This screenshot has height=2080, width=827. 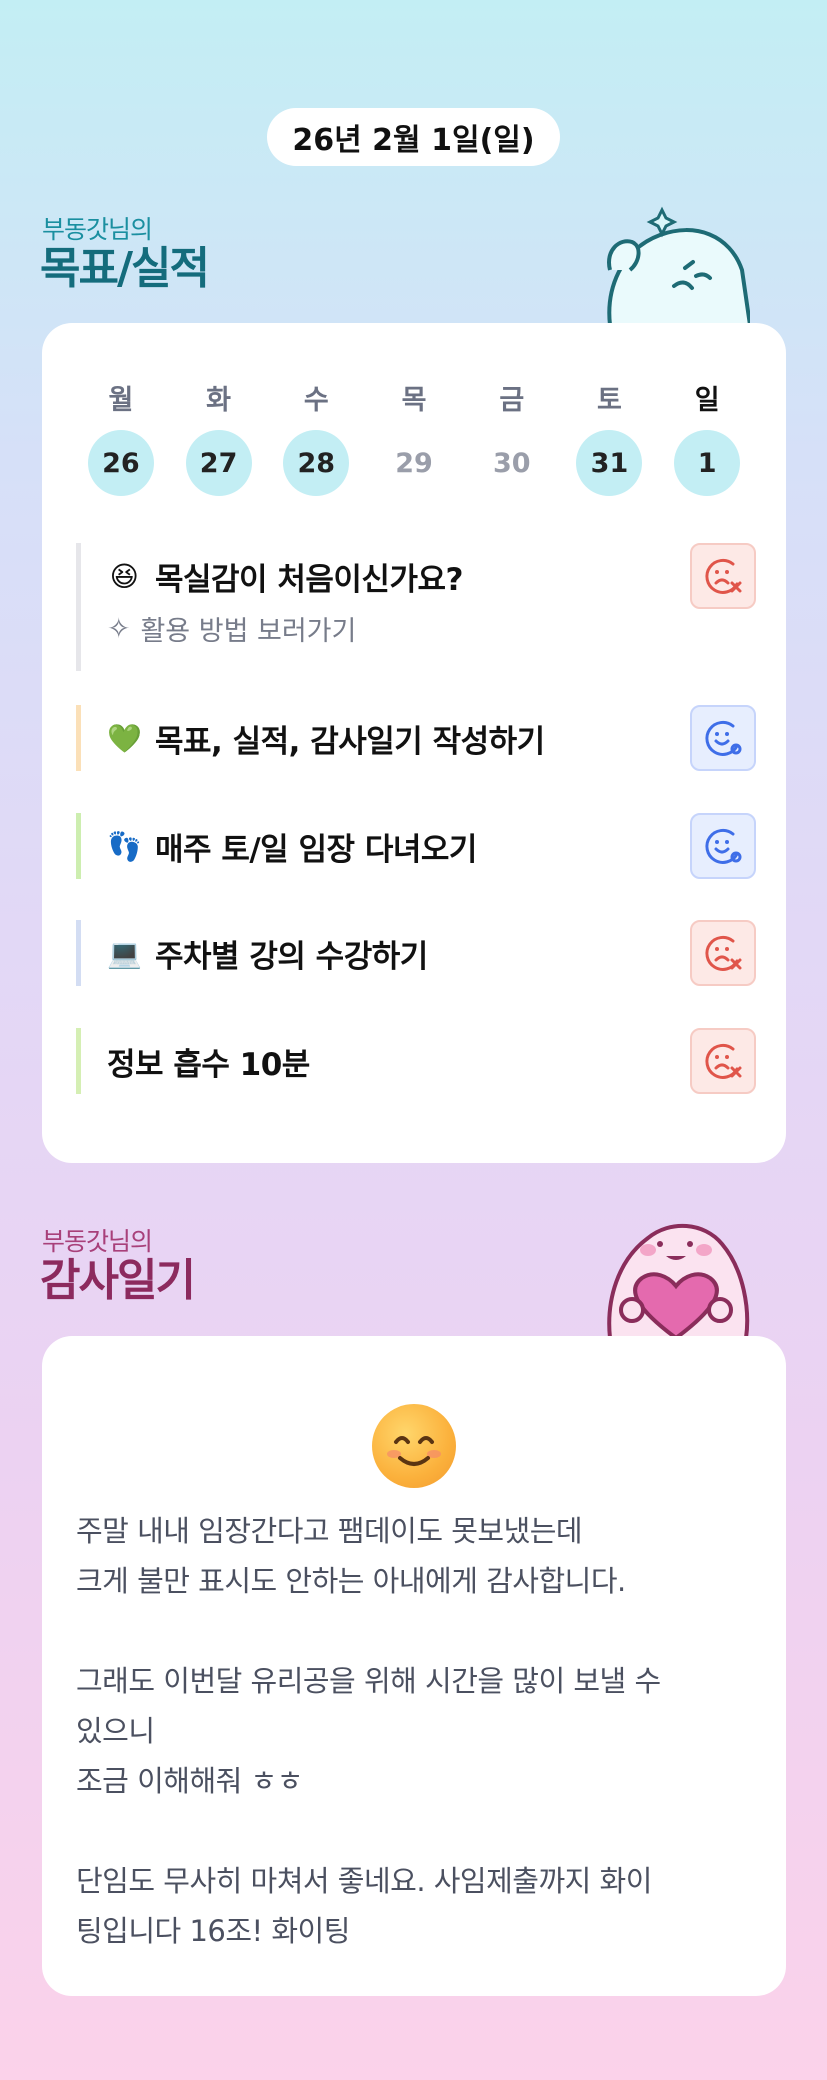 What do you see at coordinates (125, 268) in the screenshot?
I see `goals-section-title: 목표/실적` at bounding box center [125, 268].